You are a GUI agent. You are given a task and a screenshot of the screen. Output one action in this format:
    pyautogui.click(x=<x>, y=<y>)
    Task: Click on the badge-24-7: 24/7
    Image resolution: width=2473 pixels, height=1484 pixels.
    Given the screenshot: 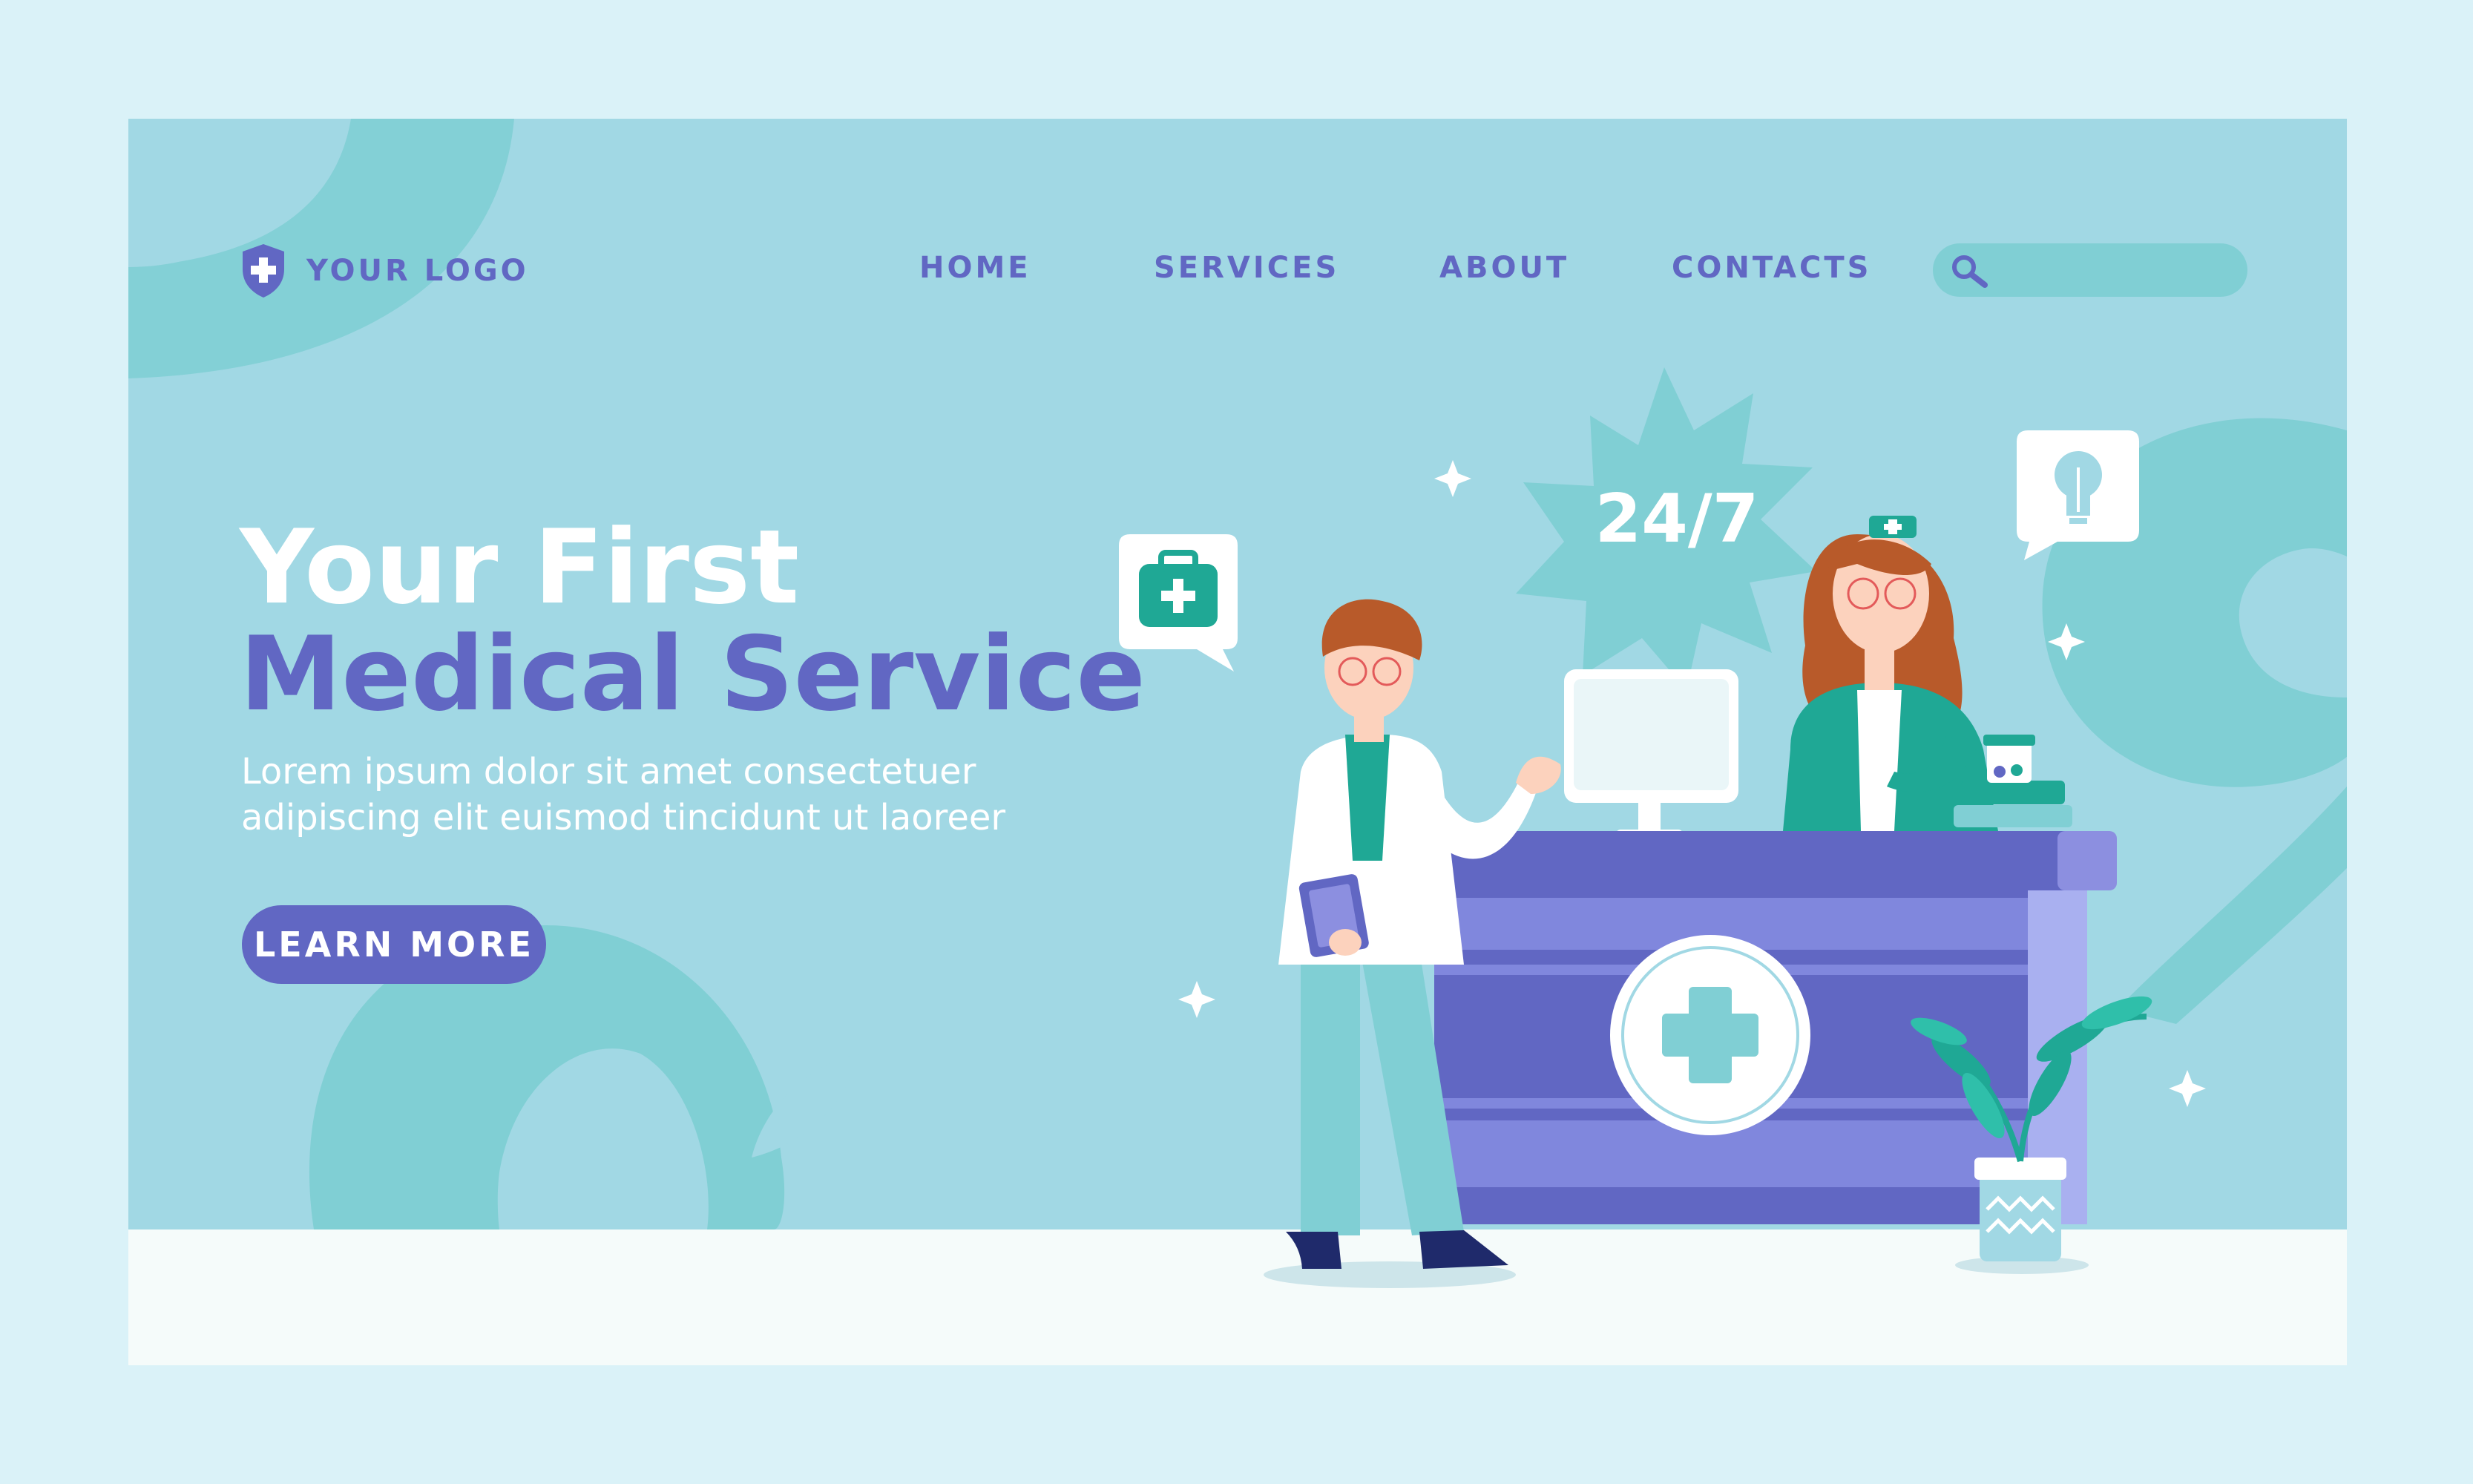 What is the action you would take?
    pyautogui.click(x=1666, y=528)
    